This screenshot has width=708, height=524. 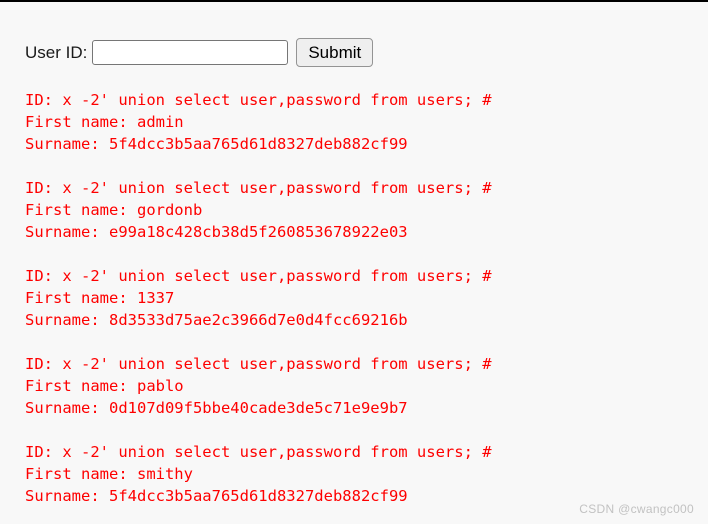 I want to click on result-first-name-line: First name: admin, so click(x=104, y=122).